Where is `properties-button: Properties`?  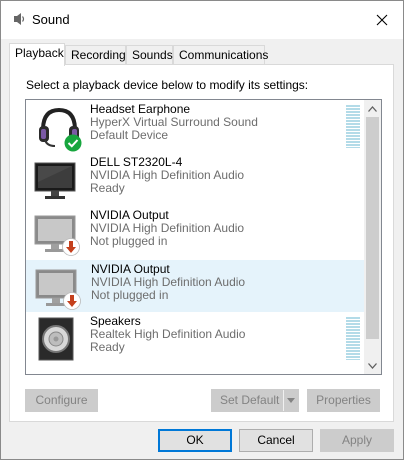
properties-button: Properties is located at coordinates (343, 400).